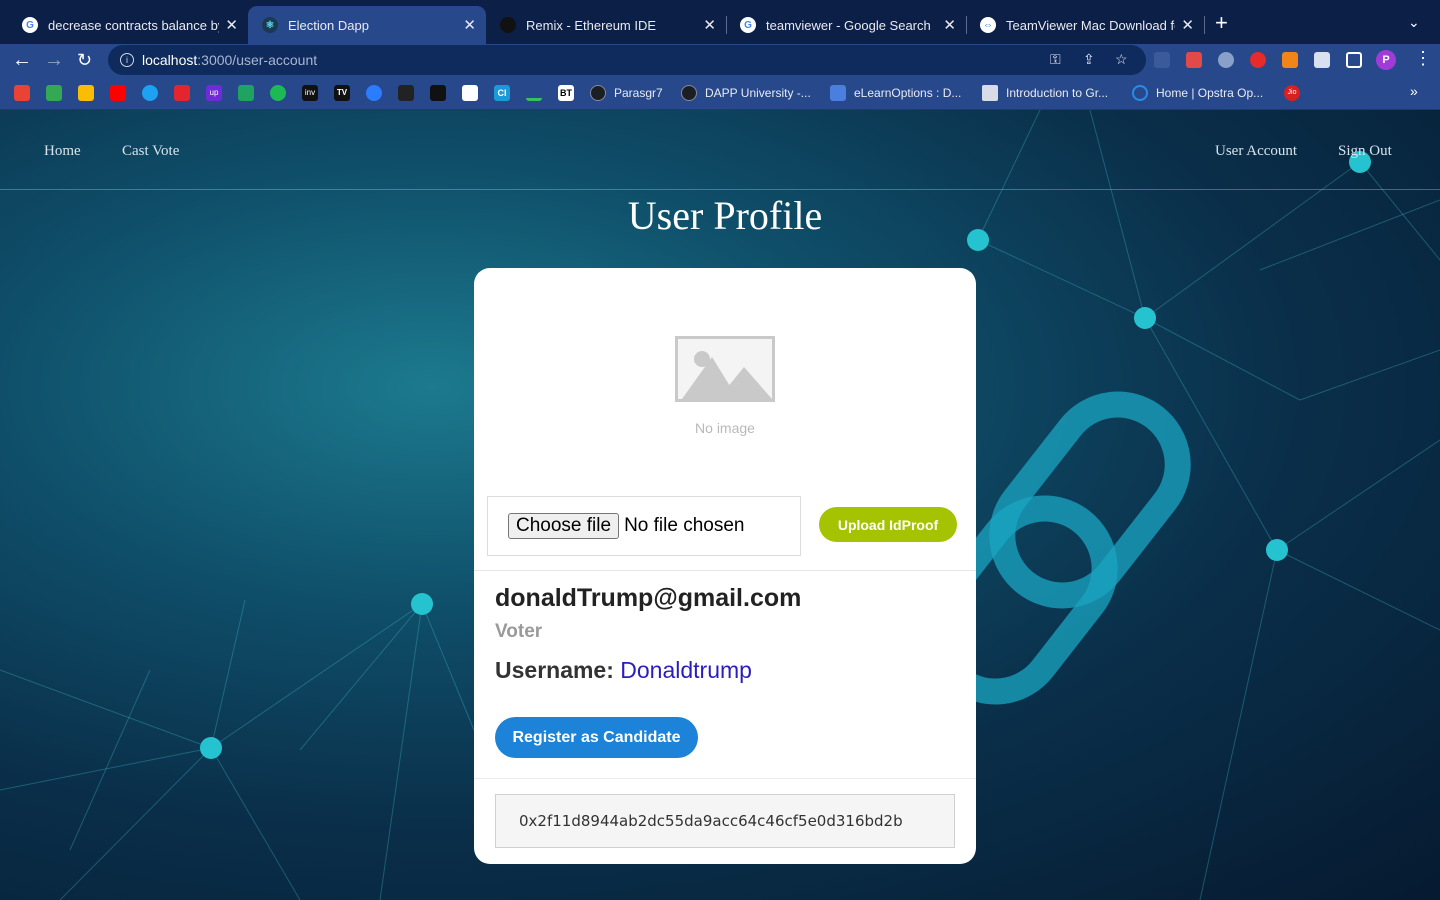 This screenshot has width=1440, height=900. What do you see at coordinates (367, 25) in the screenshot?
I see `tab-election-dapp: ⚛ Election Dapp ✕` at bounding box center [367, 25].